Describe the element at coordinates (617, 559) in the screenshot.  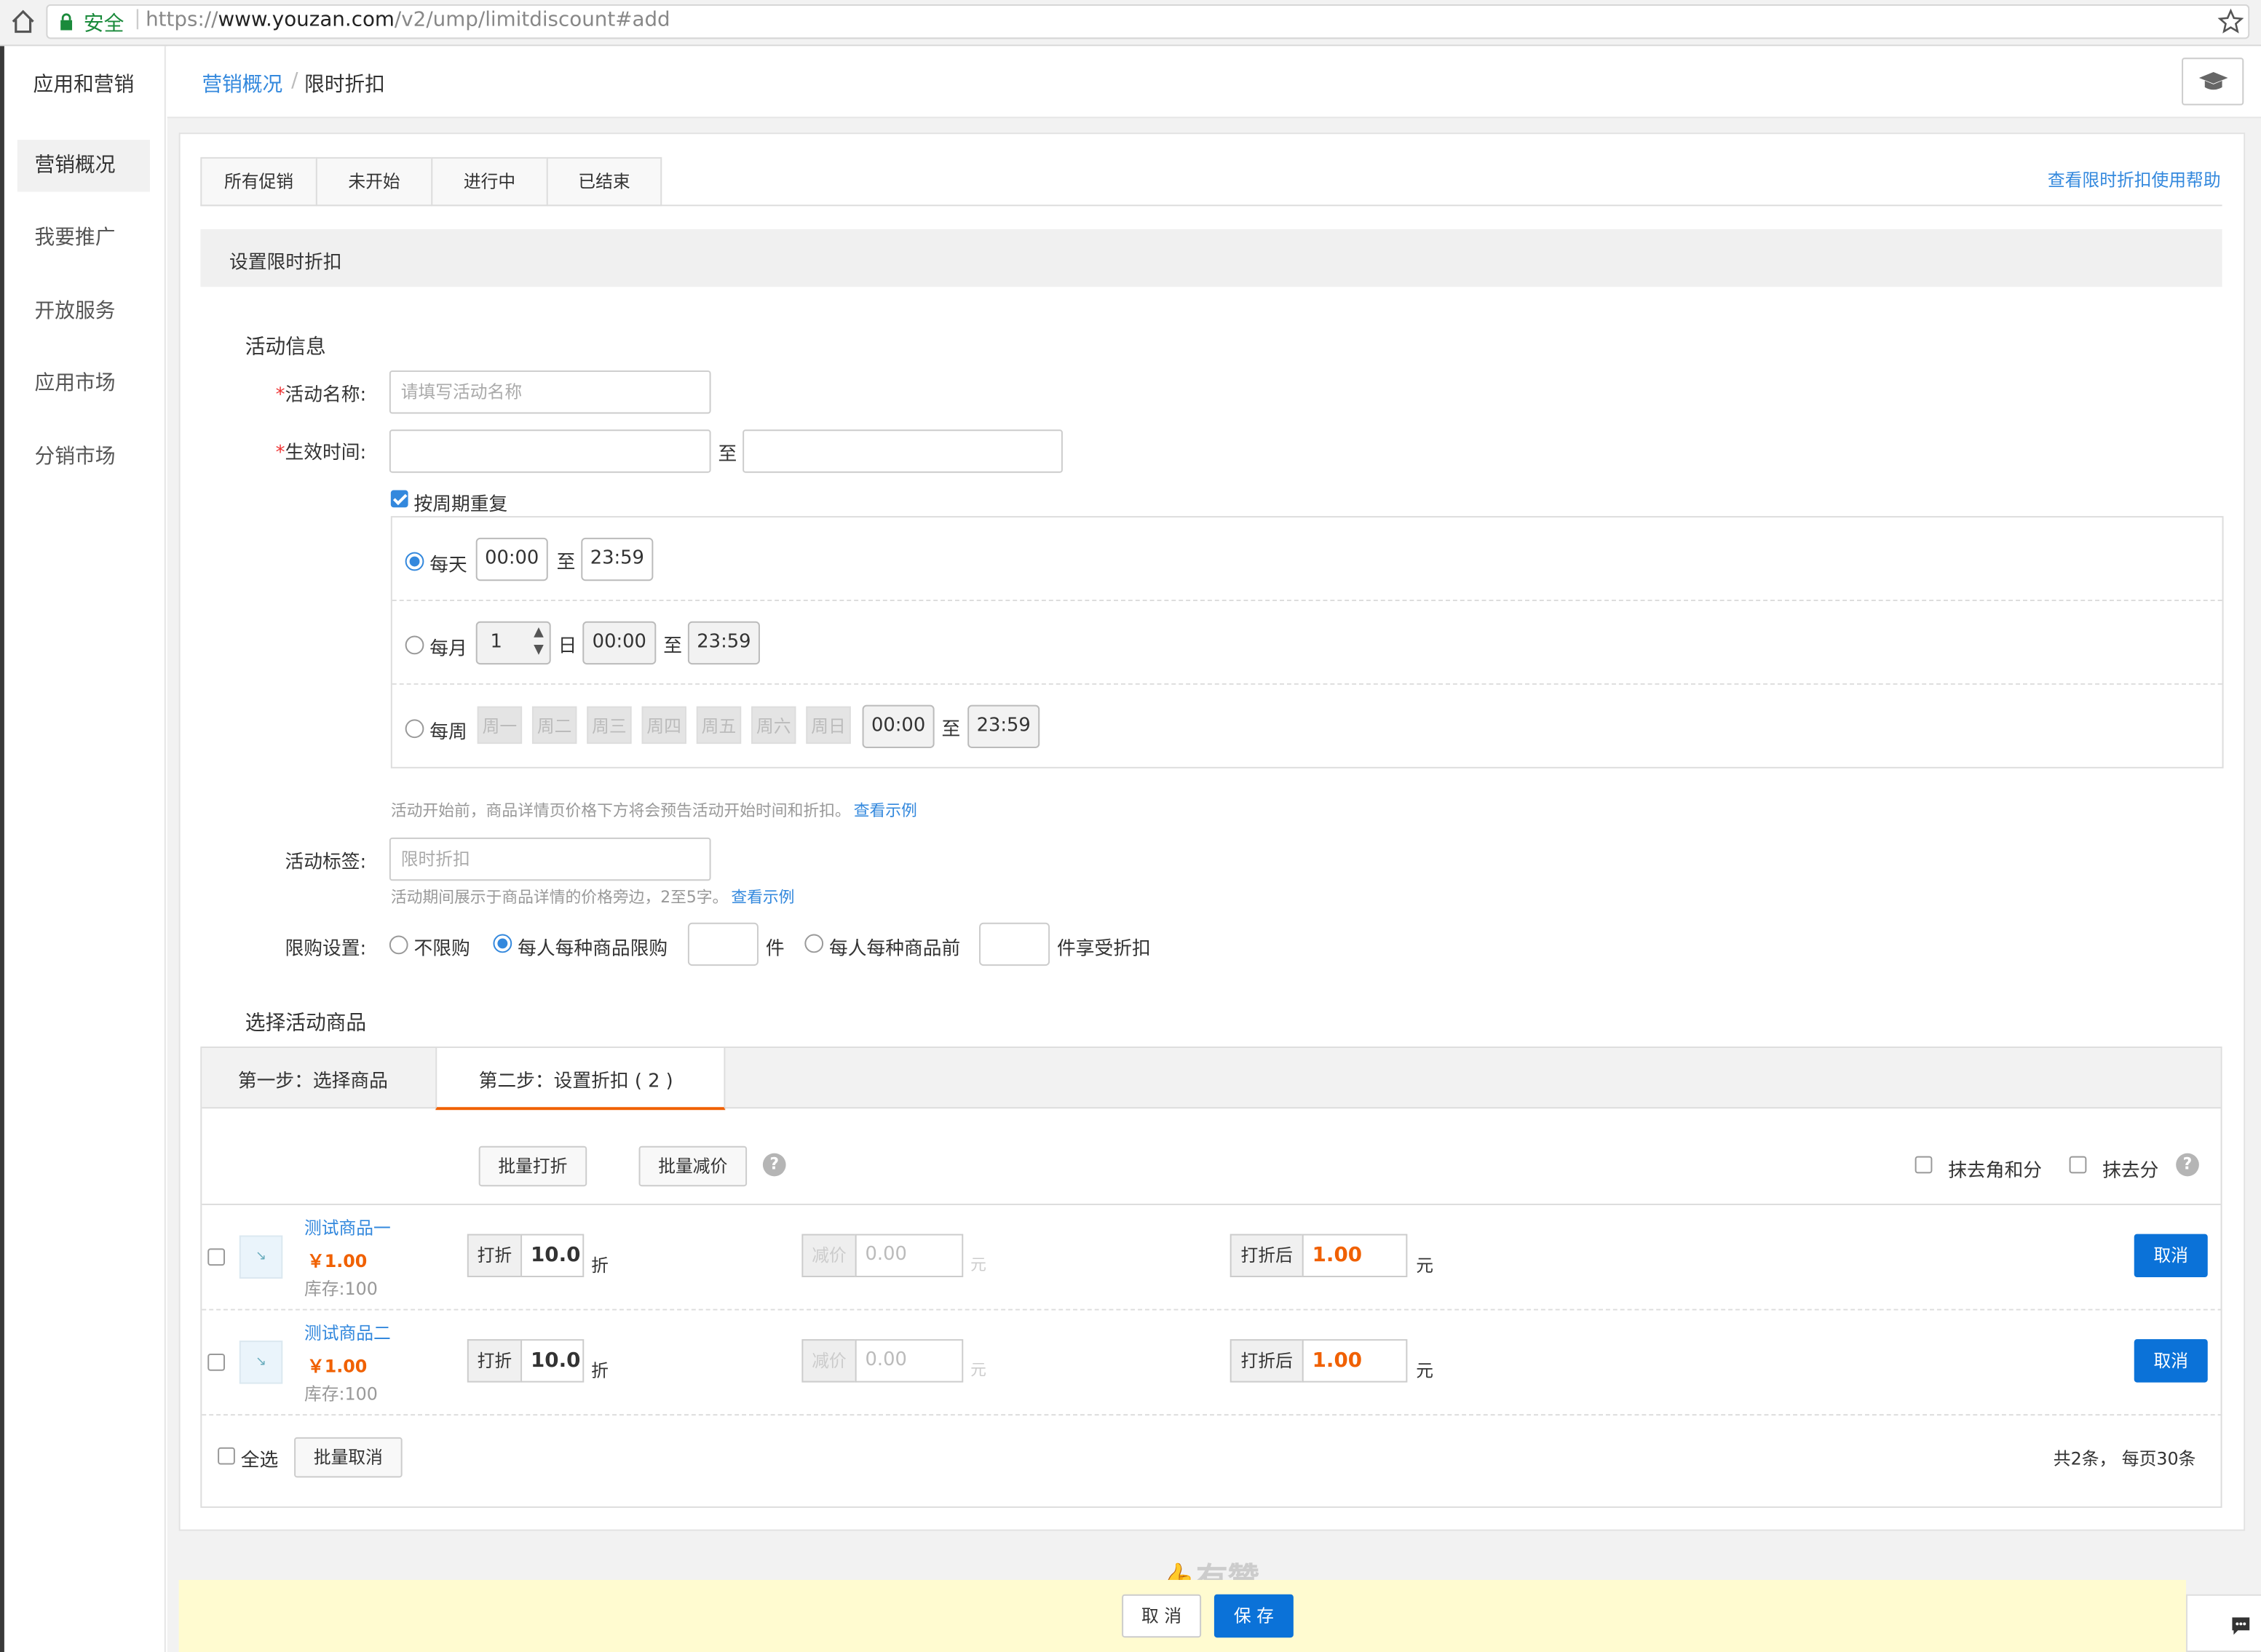
I see `daily-end-time: 23:59` at that location.